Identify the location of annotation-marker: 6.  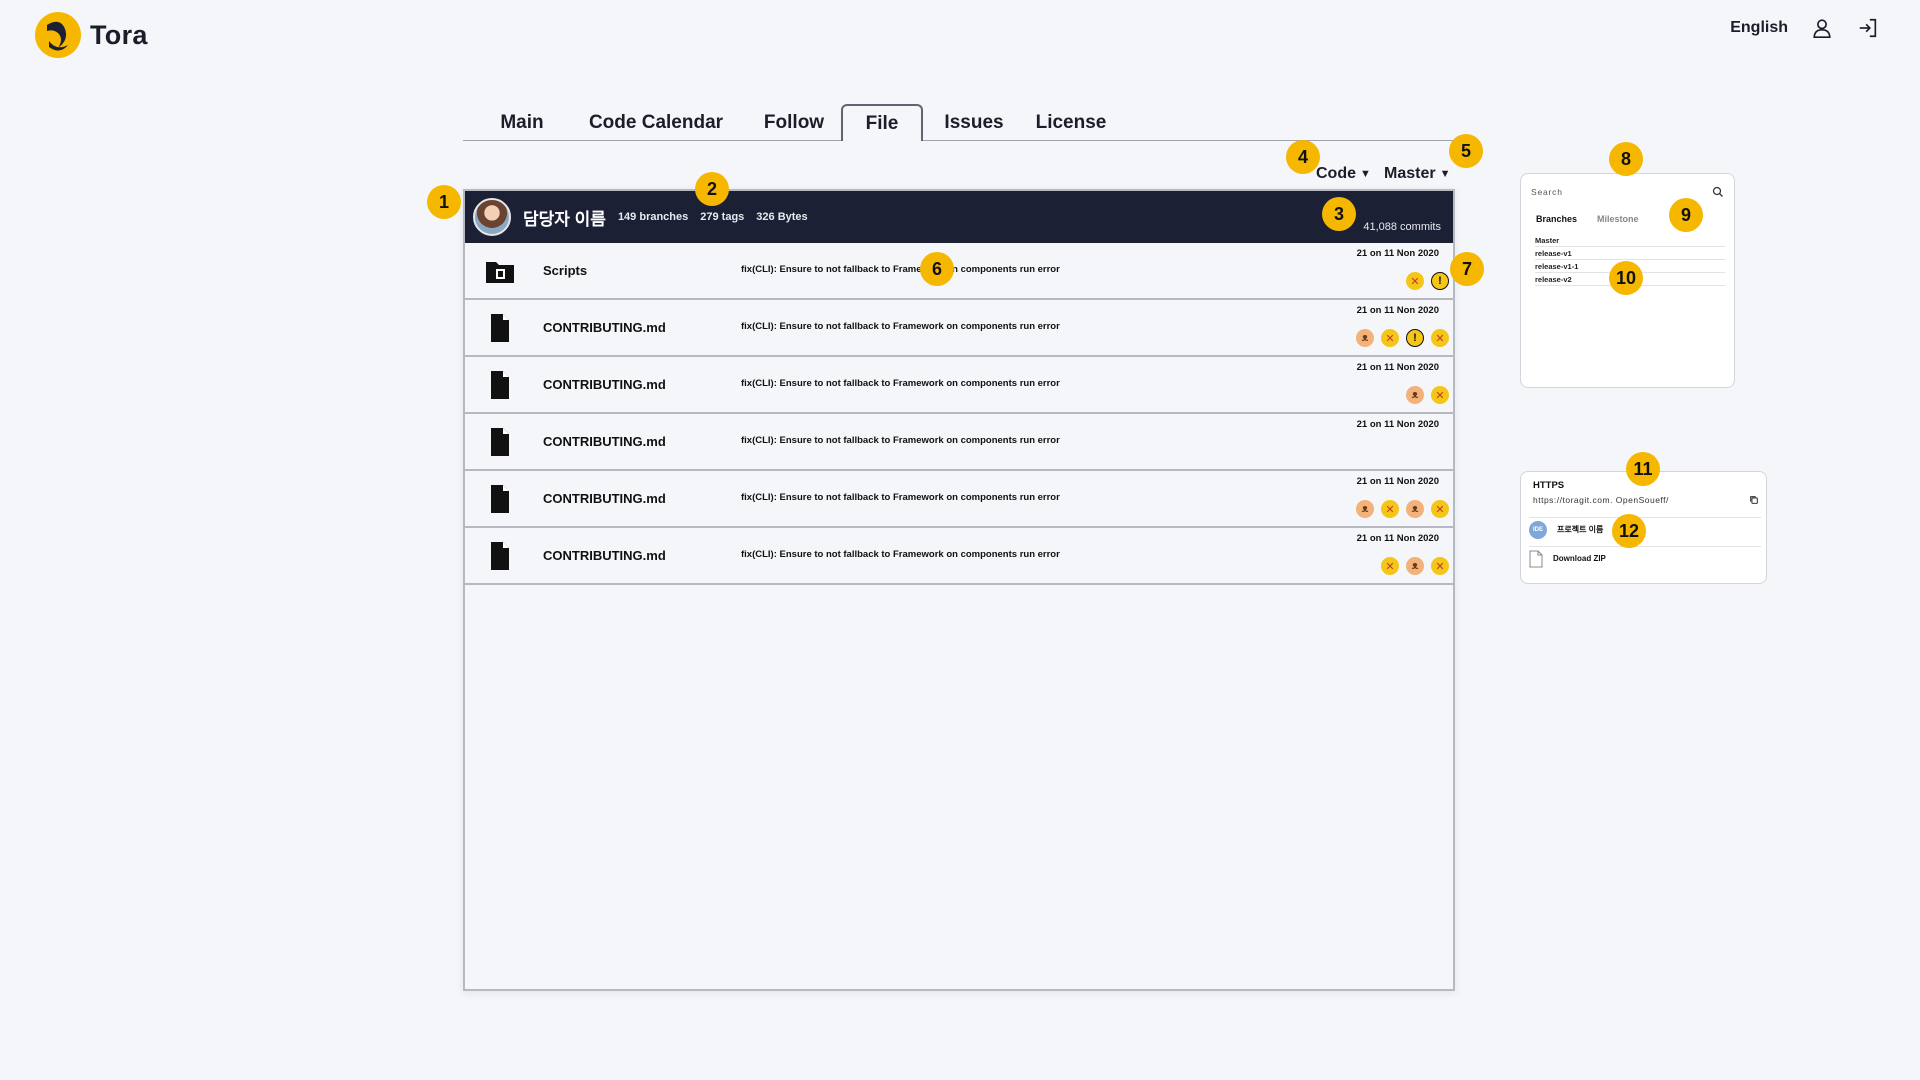
(937, 269).